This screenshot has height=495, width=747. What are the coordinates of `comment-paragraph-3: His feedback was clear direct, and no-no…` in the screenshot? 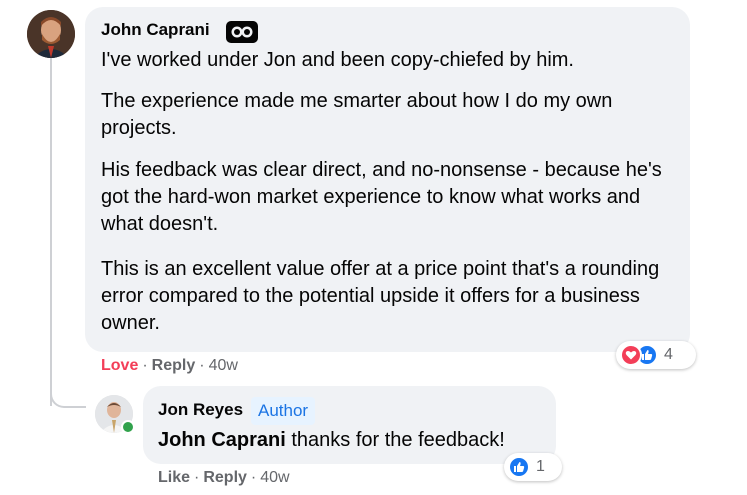 It's located at (381, 197).